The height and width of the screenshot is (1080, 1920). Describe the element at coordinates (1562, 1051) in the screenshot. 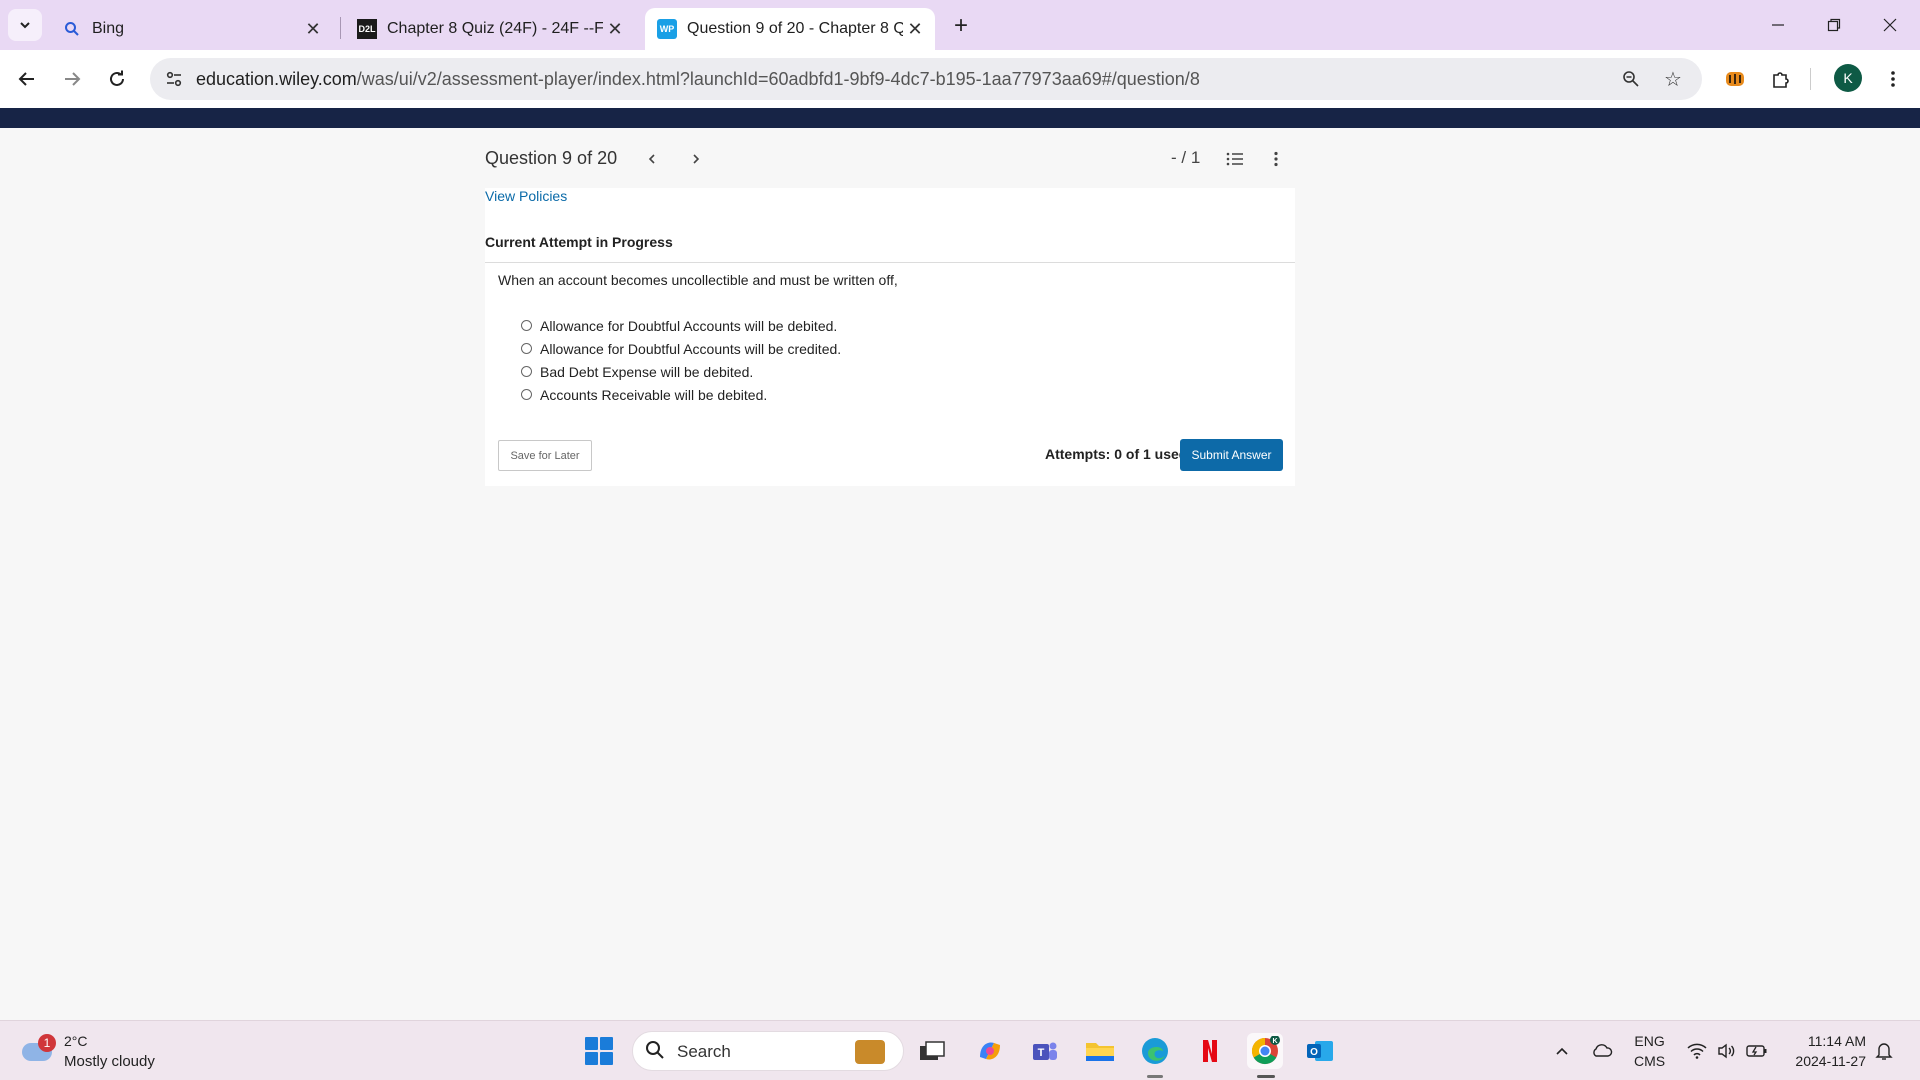

I see `chevron-up-icon` at that location.